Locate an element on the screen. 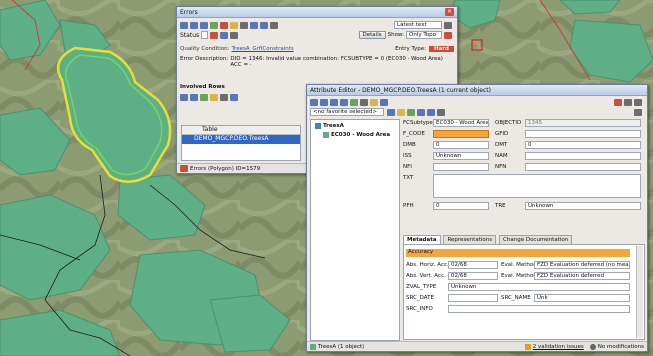 This screenshot has height=356, width=653. copy-icon is located at coordinates (384, 102).